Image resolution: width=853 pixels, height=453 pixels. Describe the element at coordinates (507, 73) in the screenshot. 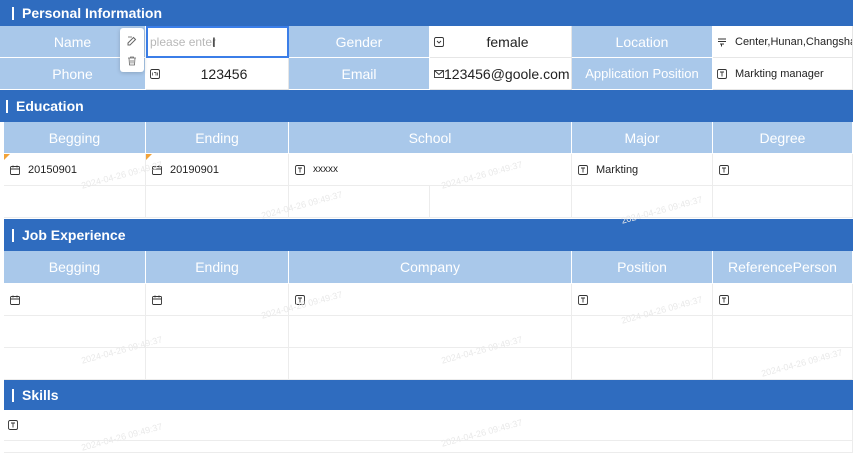

I see `email-value: 123456@goole.com` at that location.